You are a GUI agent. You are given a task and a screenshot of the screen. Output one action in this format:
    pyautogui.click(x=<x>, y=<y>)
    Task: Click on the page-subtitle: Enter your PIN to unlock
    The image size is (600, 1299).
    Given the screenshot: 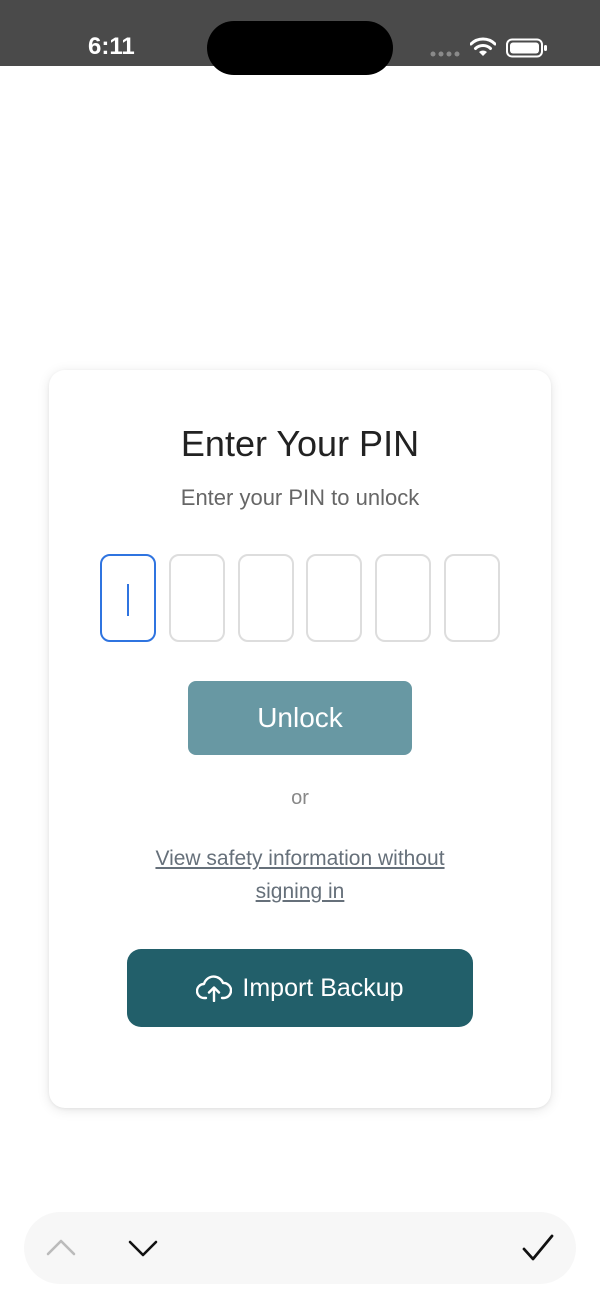 What is the action you would take?
    pyautogui.click(x=300, y=497)
    